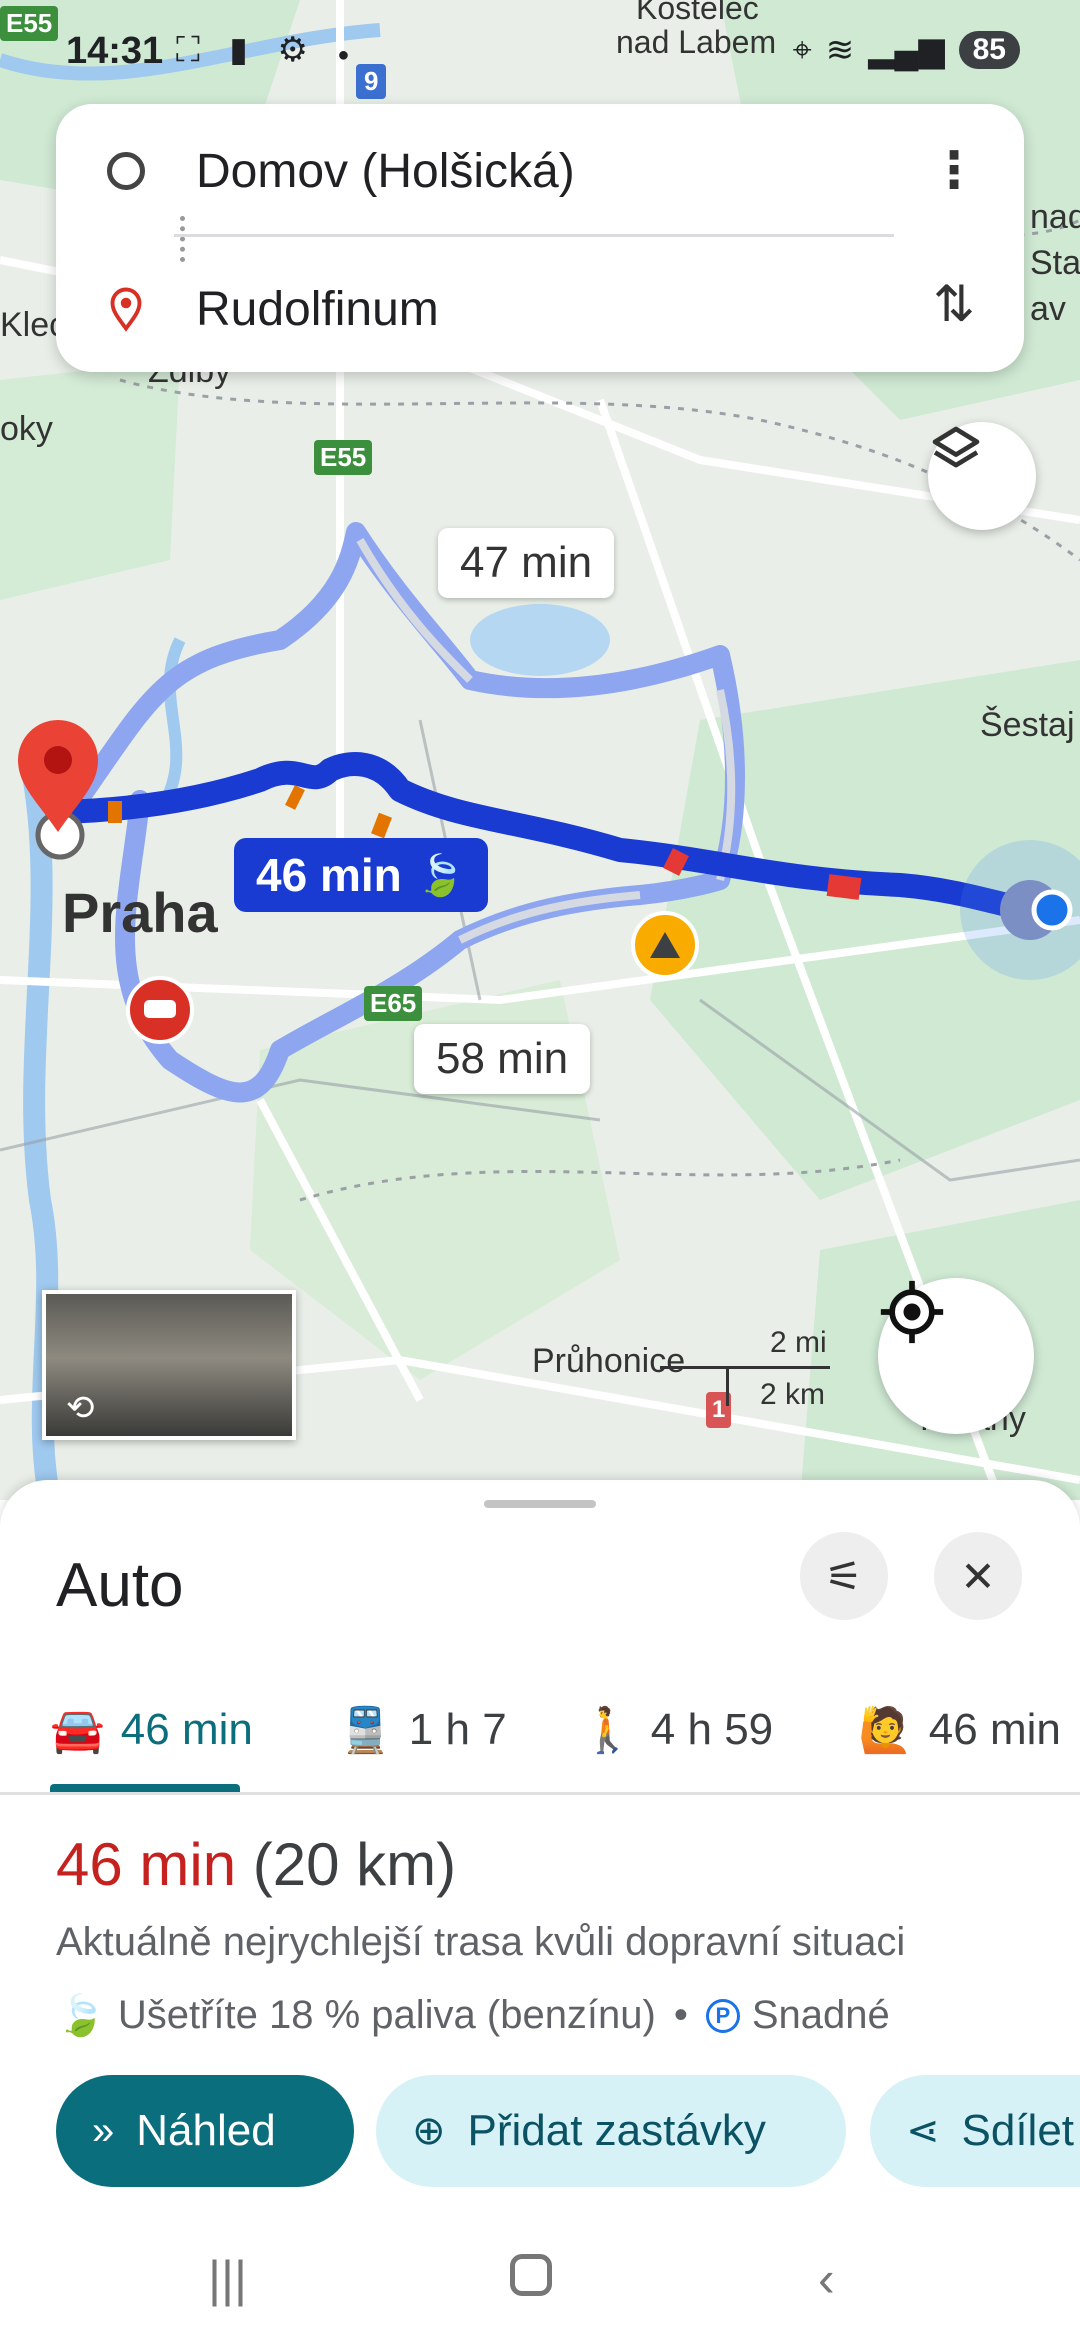 This screenshot has width=1080, height=2340. I want to click on gear-icon: ⚙, so click(297, 50).